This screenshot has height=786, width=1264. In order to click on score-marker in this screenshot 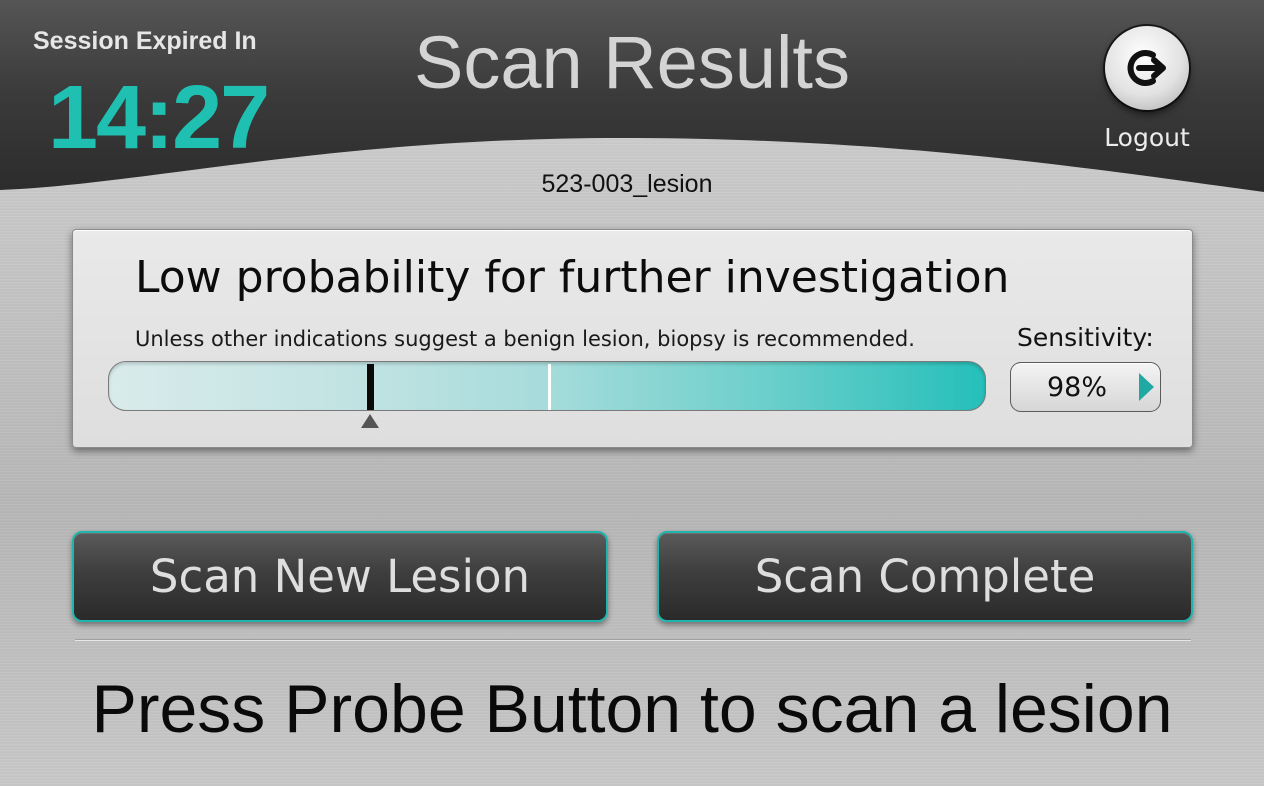, I will do `click(370, 387)`.